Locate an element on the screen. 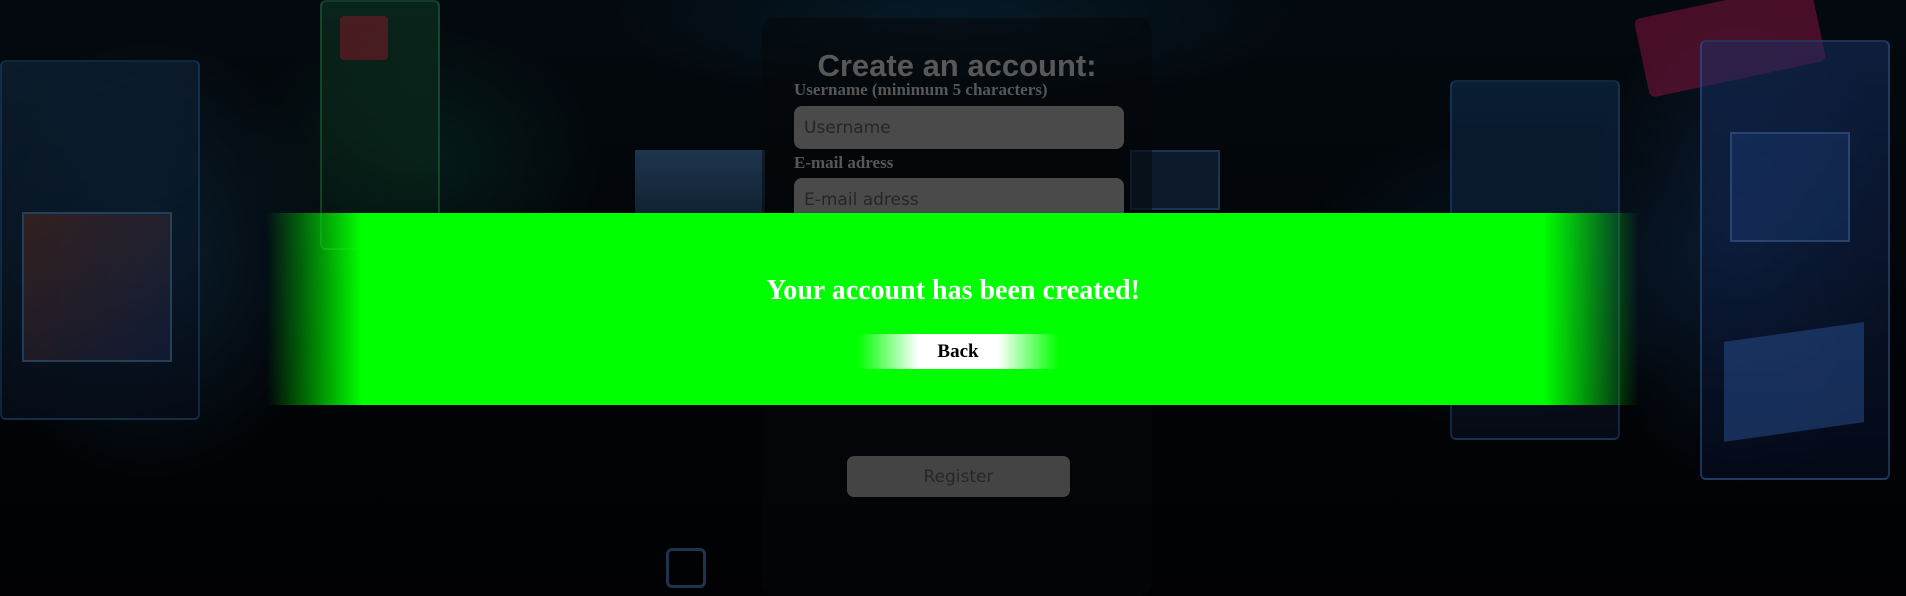  back-button: Back is located at coordinates (958, 351).